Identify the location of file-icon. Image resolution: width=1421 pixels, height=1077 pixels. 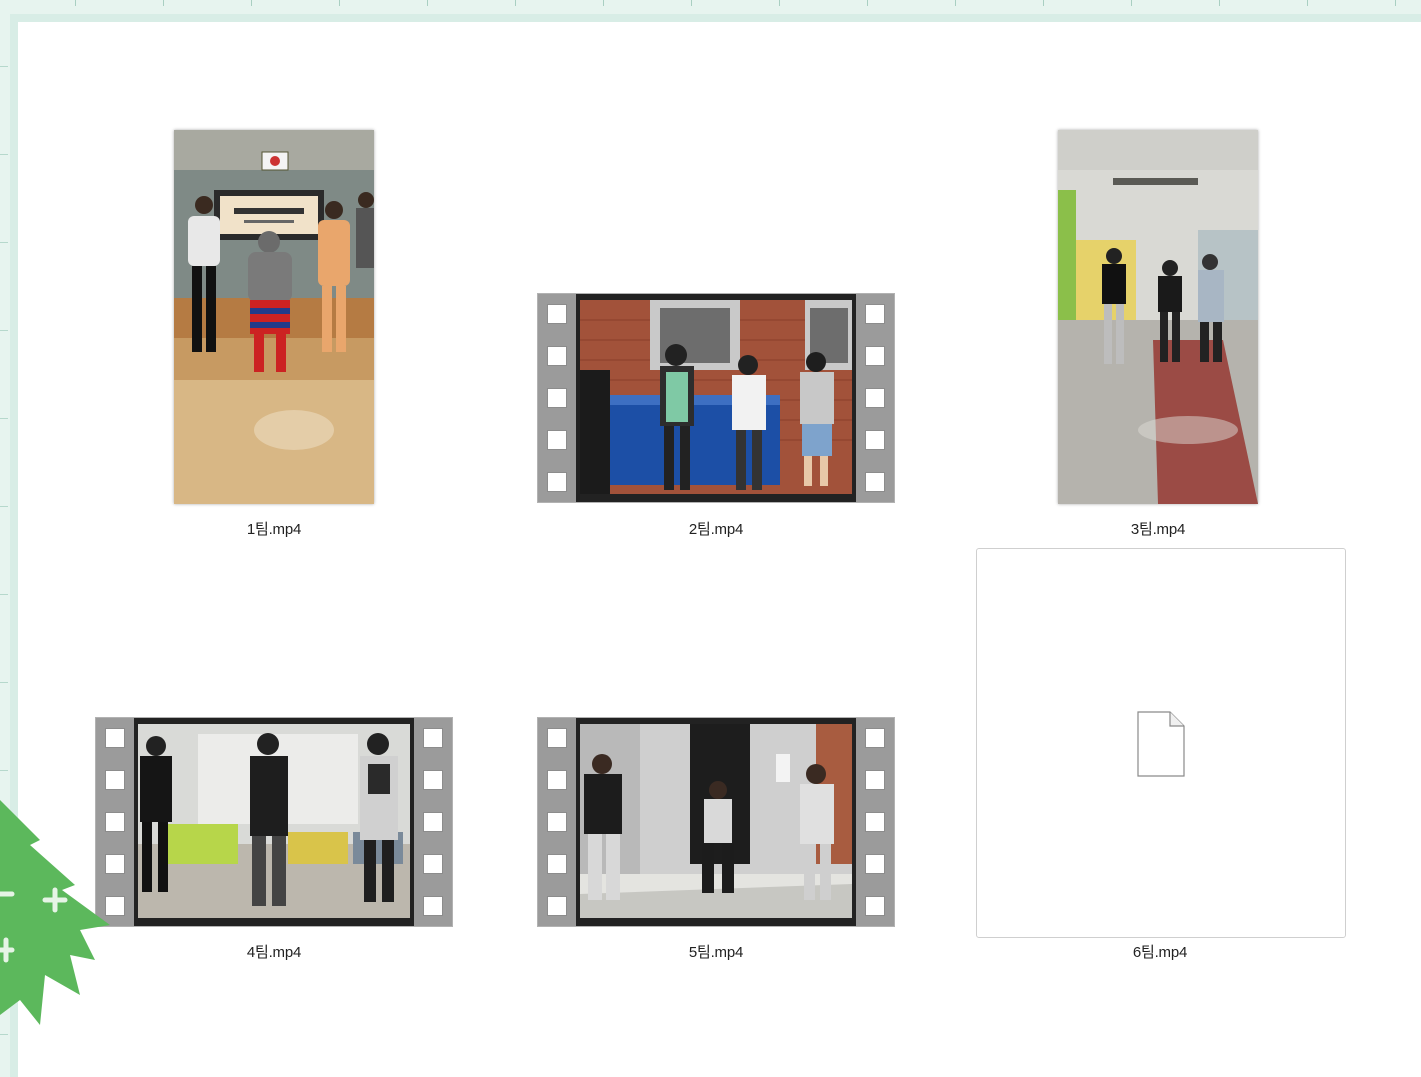
(1161, 744).